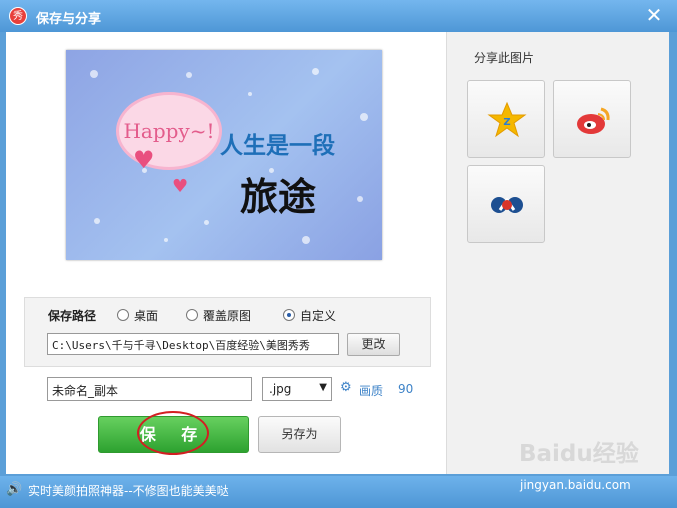  Describe the element at coordinates (338, 16) in the screenshot. I see `title-bar` at that location.